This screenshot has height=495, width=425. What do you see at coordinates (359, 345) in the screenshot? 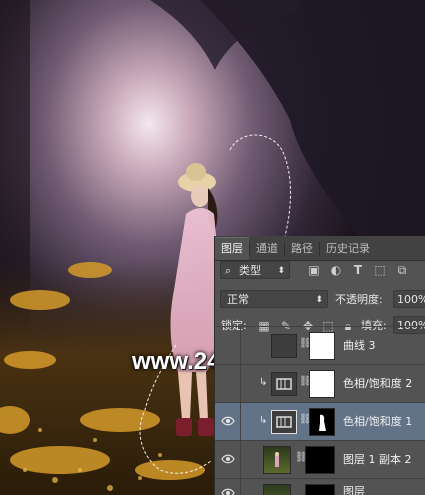
I see `layer-name: 曲线 3` at bounding box center [359, 345].